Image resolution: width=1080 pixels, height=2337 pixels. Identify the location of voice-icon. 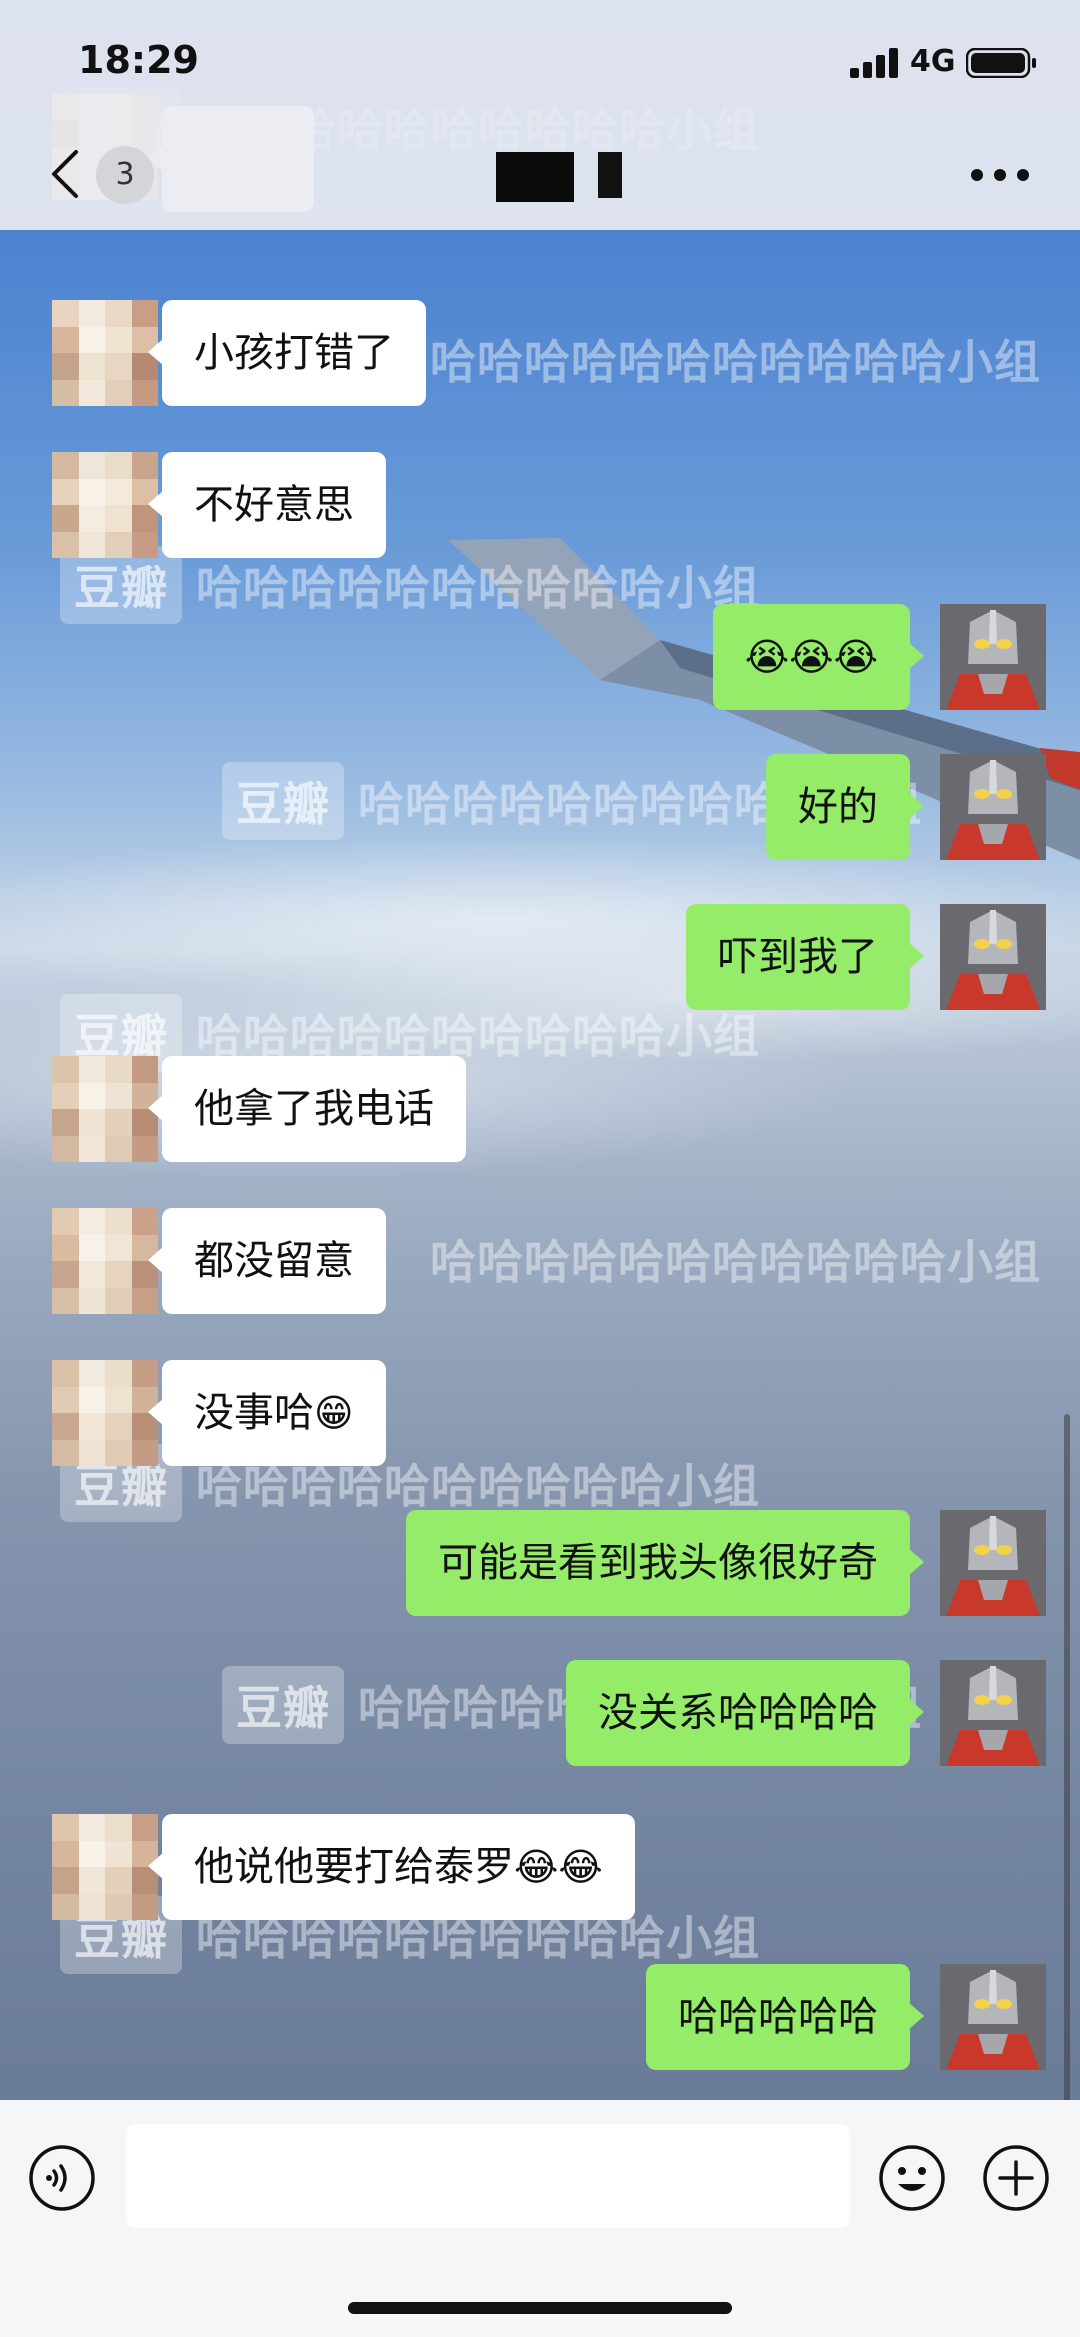
(62, 2178).